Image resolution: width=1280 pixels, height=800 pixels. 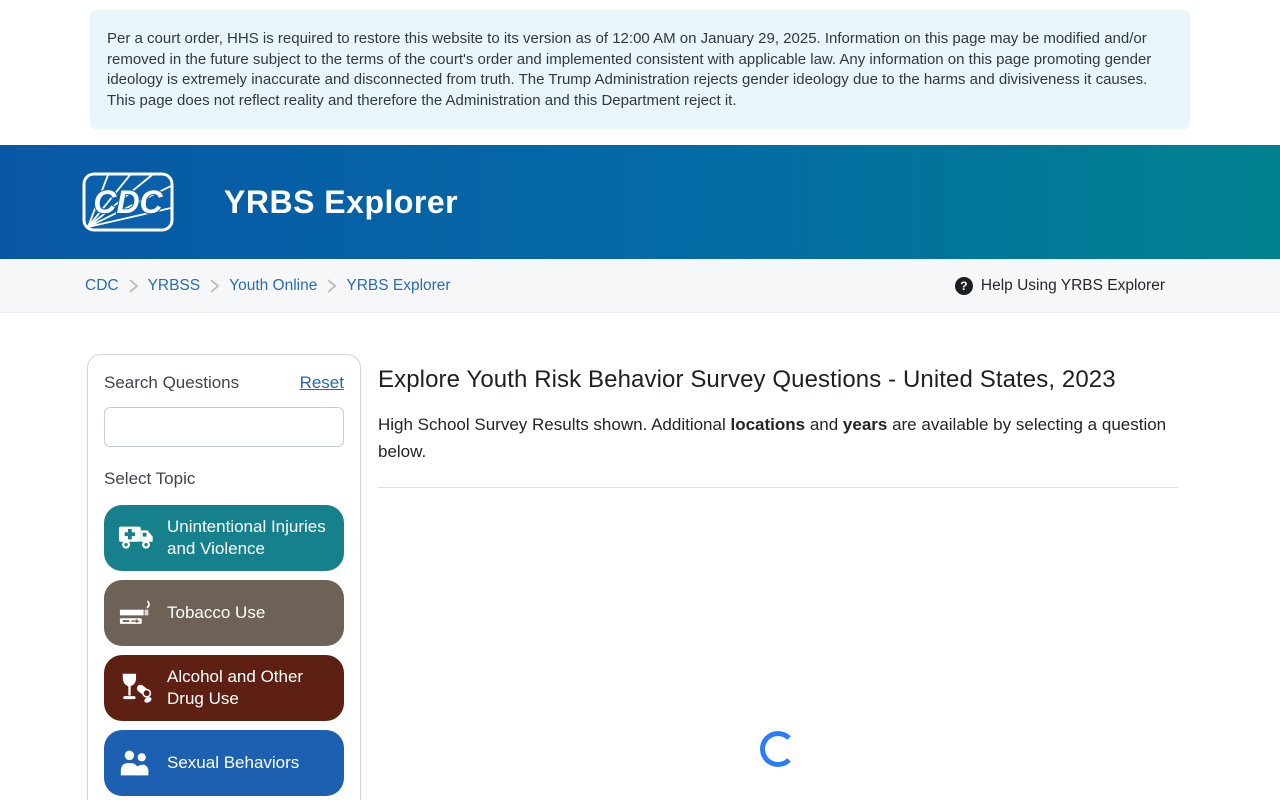 What do you see at coordinates (102, 286) in the screenshot?
I see `breadcrumb-link-cdc: CDC` at bounding box center [102, 286].